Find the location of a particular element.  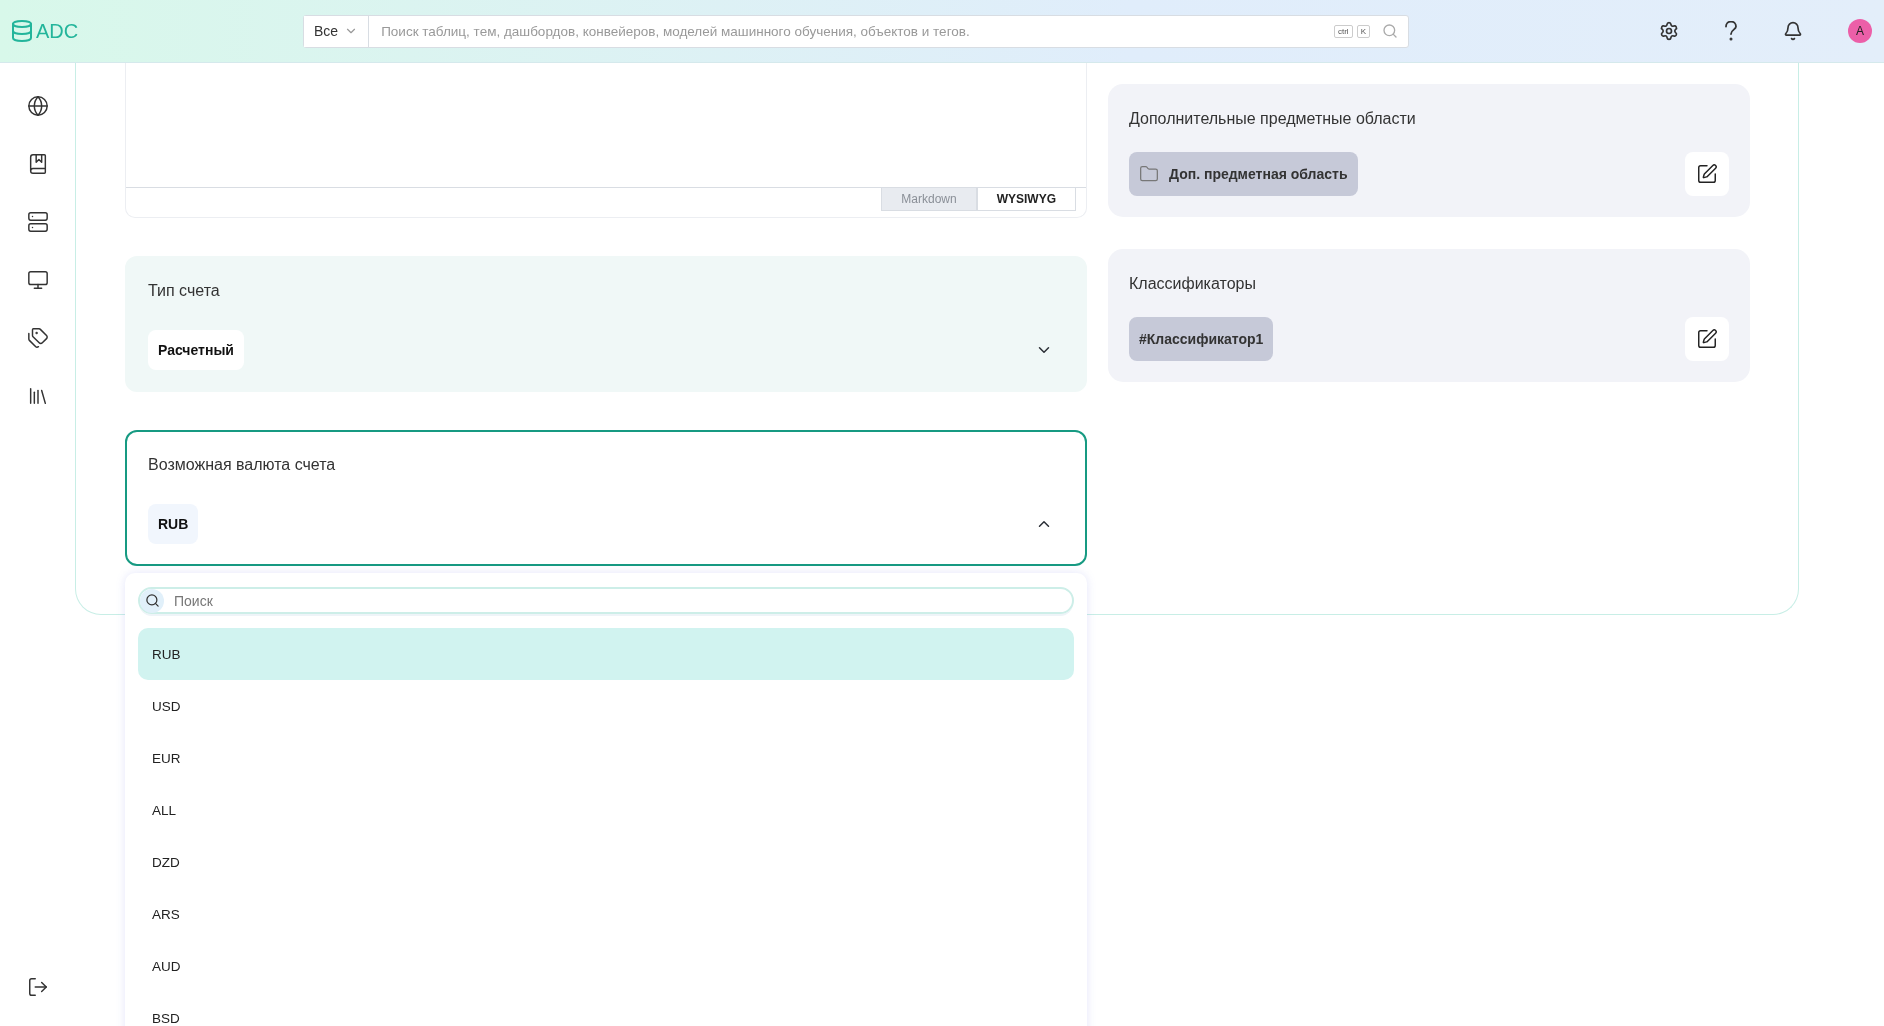

field-label: Тип счета is located at coordinates (184, 291).